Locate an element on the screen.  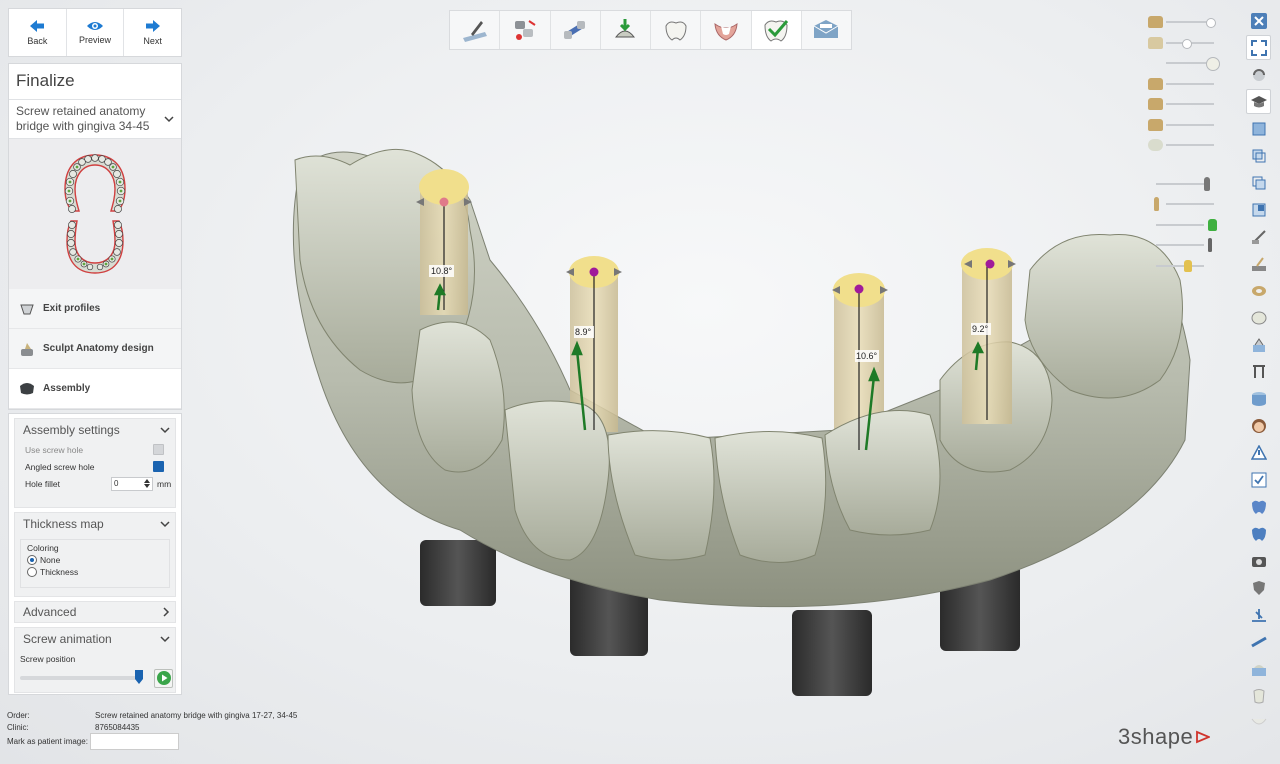
bite-button is located at coordinates (1258, 344).